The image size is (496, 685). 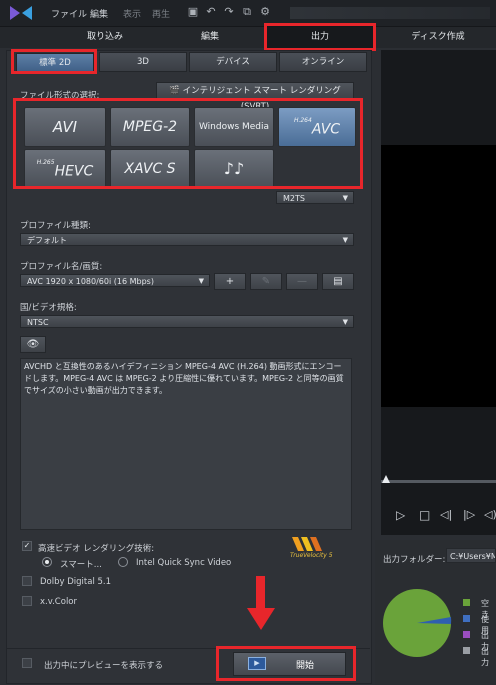 I want to click on settings-icon: ⚙, so click(x=265, y=12).